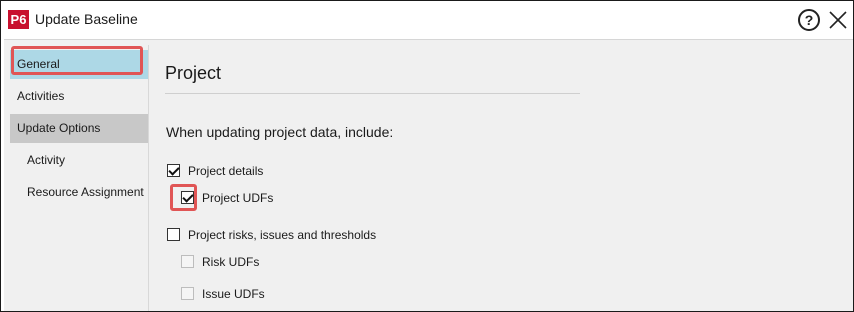 The width and height of the screenshot is (854, 312). What do you see at coordinates (79, 192) in the screenshot?
I see `sidebar-item-resource-assignment: Resource Assignment` at bounding box center [79, 192].